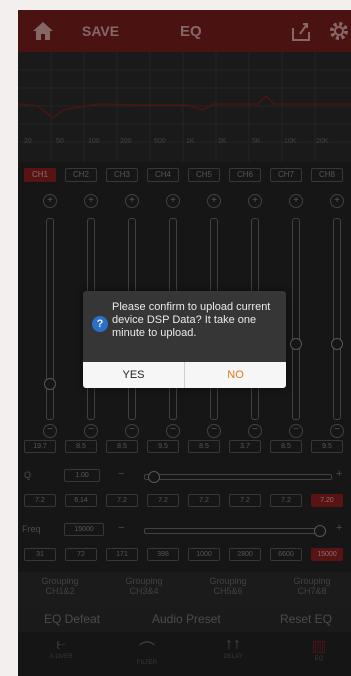 The image size is (351, 676). I want to click on yes-button: YES, so click(134, 375).